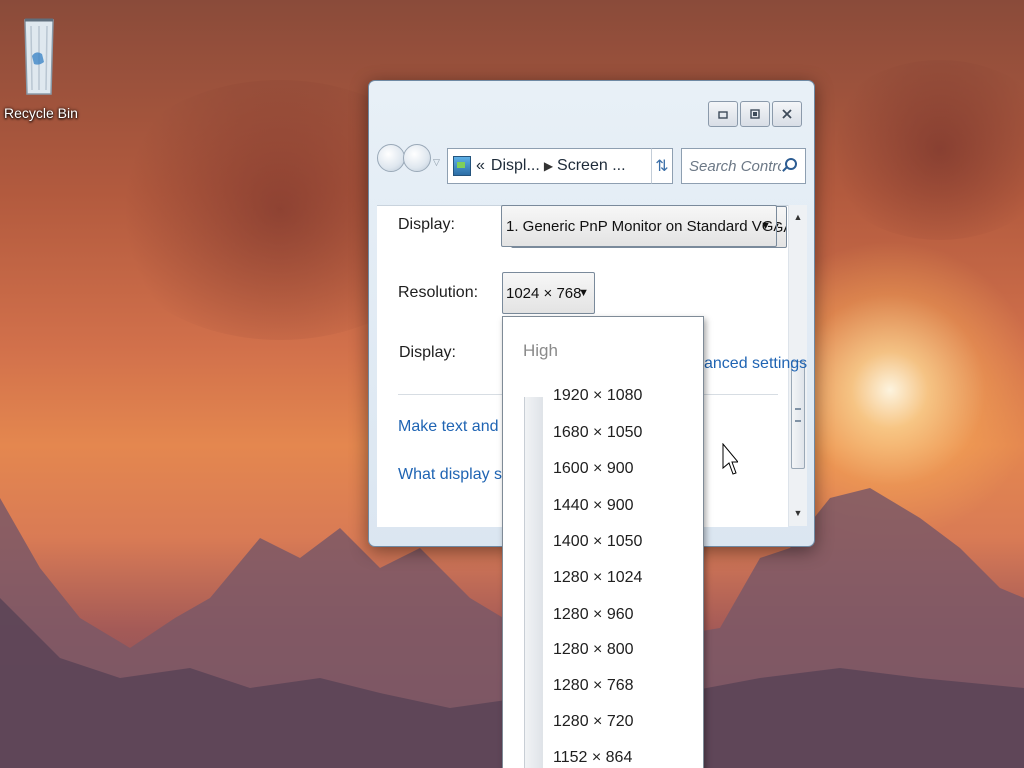  Describe the element at coordinates (436, 162) in the screenshot. I see `recent-pages-dropdown-icon: ▽` at that location.